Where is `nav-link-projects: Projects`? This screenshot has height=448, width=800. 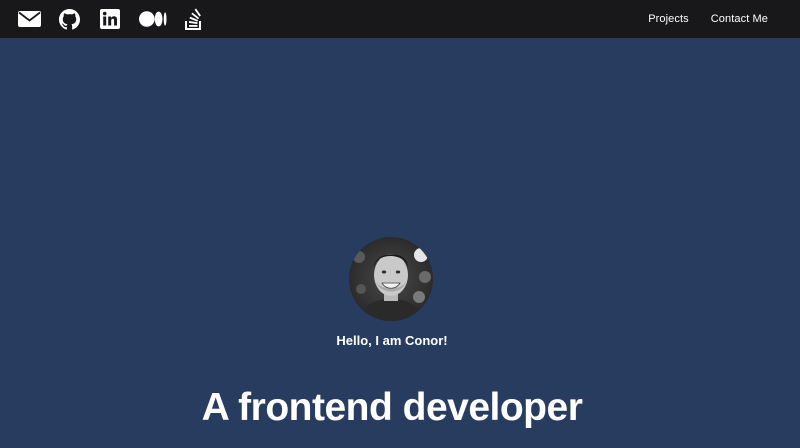 nav-link-projects: Projects is located at coordinates (668, 19).